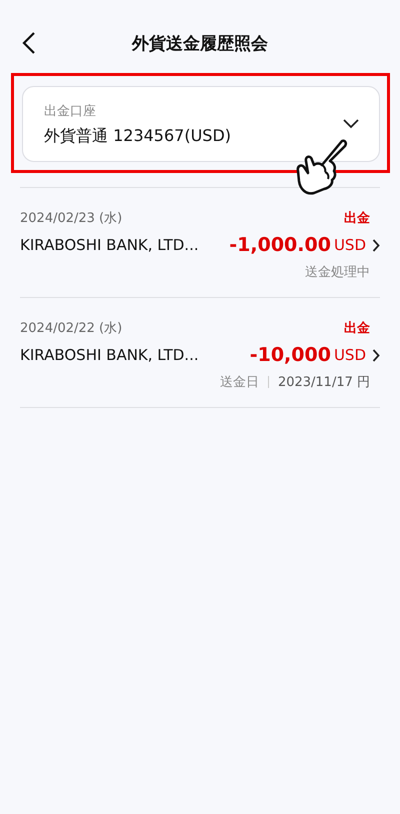  What do you see at coordinates (71, 328) in the screenshot?
I see `transaction-date: 2024/02/22 (水)` at bounding box center [71, 328].